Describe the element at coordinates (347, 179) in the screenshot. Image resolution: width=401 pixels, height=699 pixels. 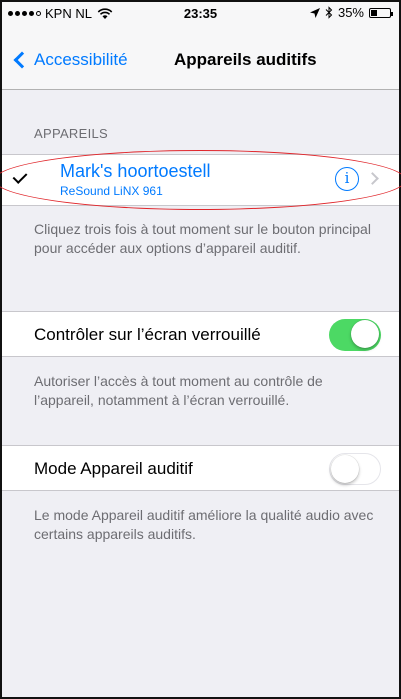
I see `info-icon: i` at that location.